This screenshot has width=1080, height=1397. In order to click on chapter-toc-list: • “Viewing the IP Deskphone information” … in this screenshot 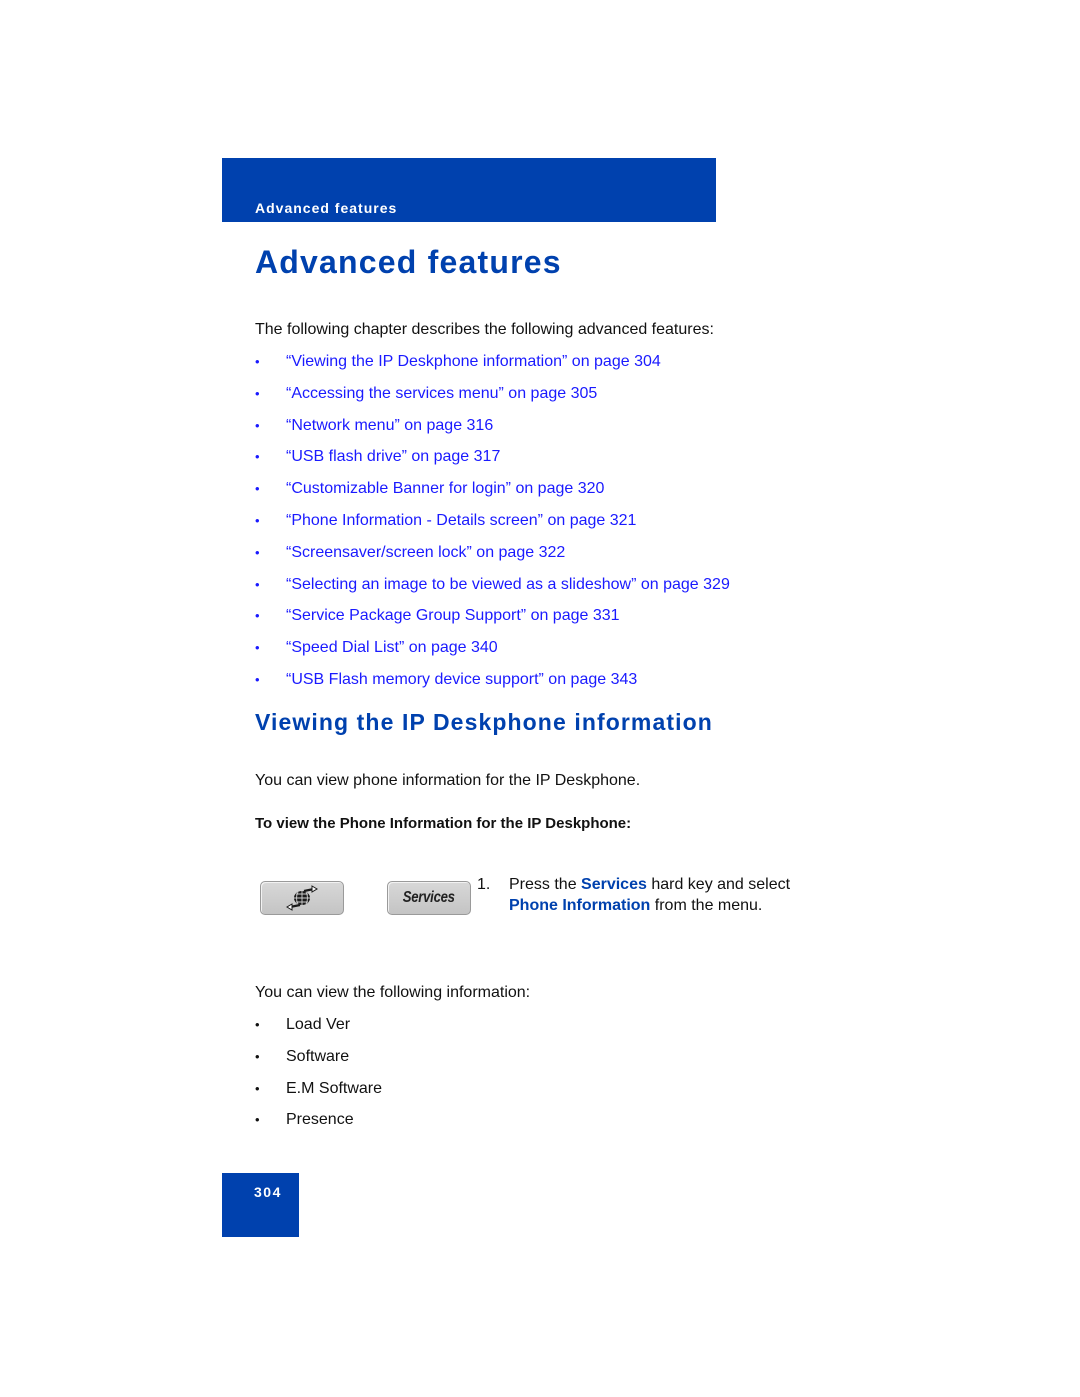, I will do `click(492, 527)`.